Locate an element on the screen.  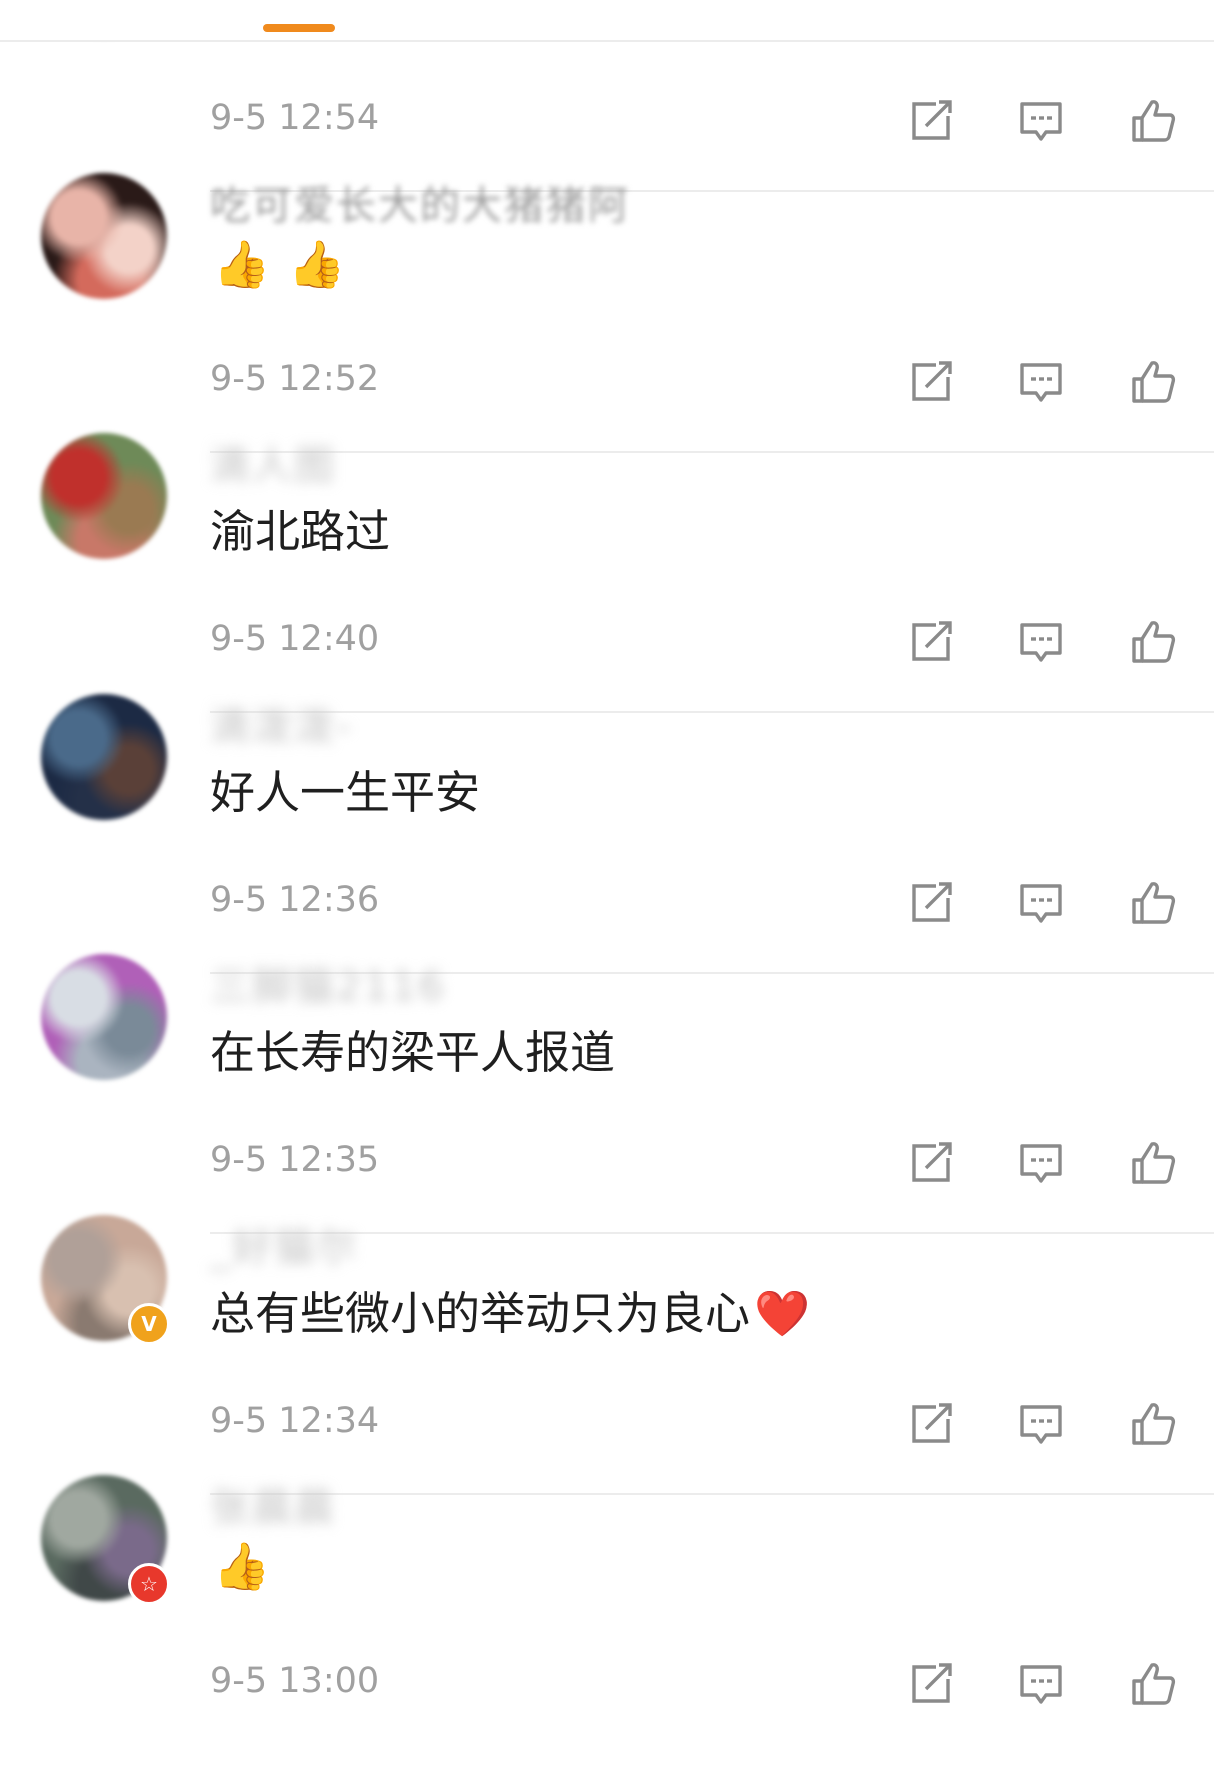
timestamp: 9-5 12:34 is located at coordinates (295, 1420).